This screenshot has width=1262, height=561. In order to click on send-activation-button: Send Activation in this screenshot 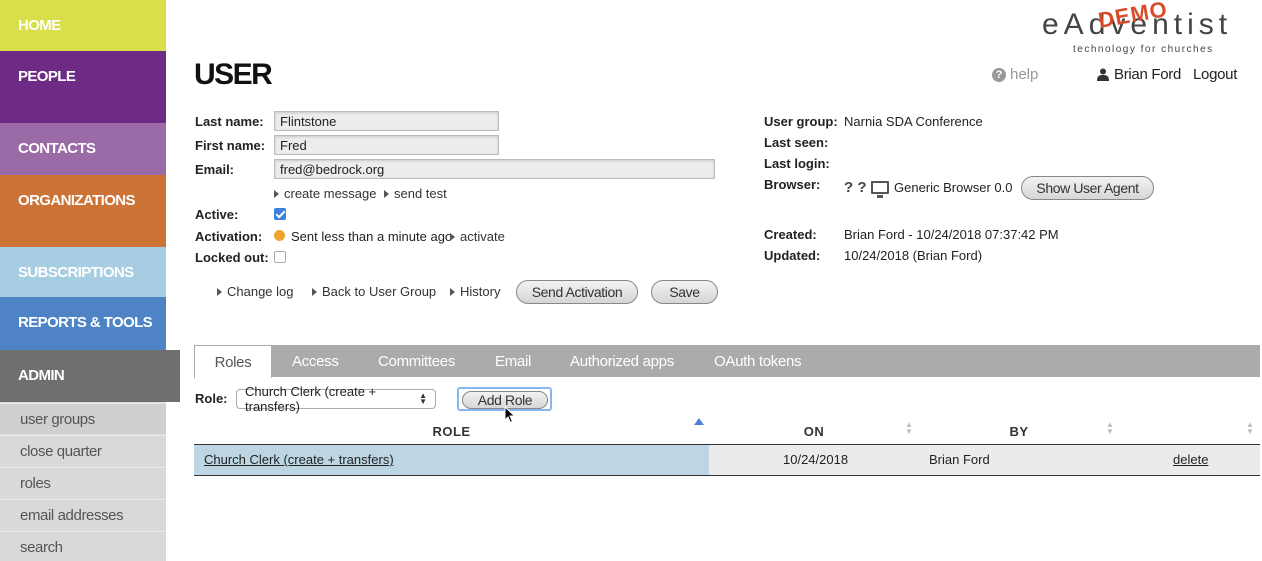, I will do `click(577, 292)`.